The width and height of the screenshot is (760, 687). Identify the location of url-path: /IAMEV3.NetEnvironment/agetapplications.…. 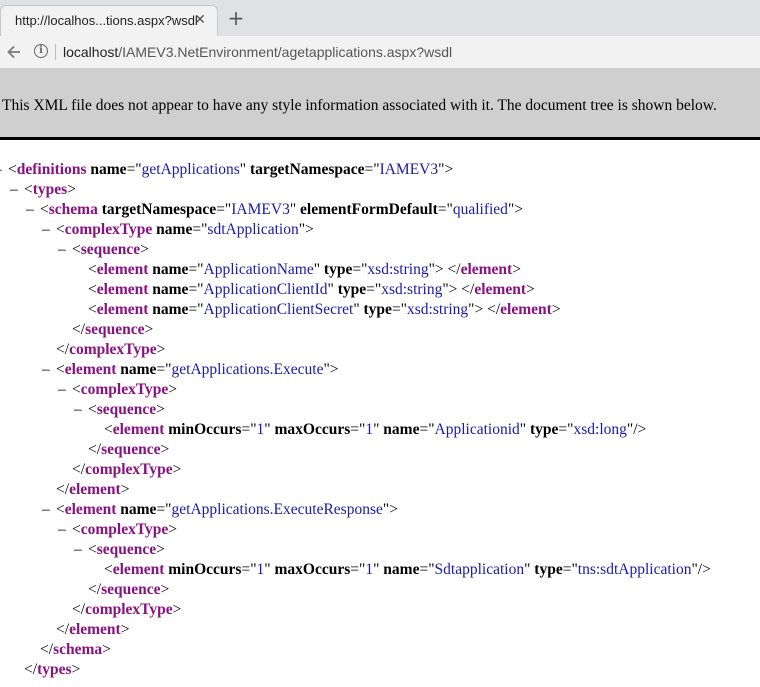
(285, 52).